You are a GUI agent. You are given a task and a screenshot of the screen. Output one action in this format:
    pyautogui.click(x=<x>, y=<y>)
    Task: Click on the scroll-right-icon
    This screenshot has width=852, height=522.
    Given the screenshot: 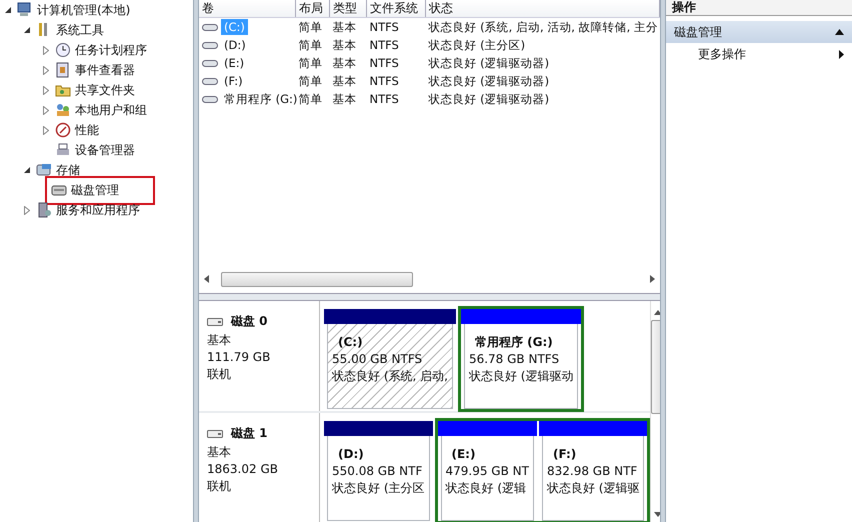 What is the action you would take?
    pyautogui.click(x=652, y=279)
    